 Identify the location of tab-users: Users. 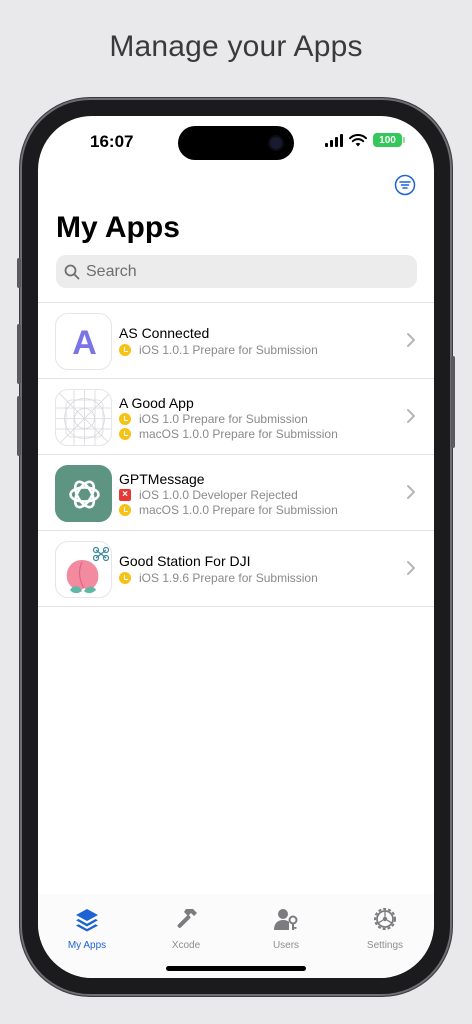
(286, 928).